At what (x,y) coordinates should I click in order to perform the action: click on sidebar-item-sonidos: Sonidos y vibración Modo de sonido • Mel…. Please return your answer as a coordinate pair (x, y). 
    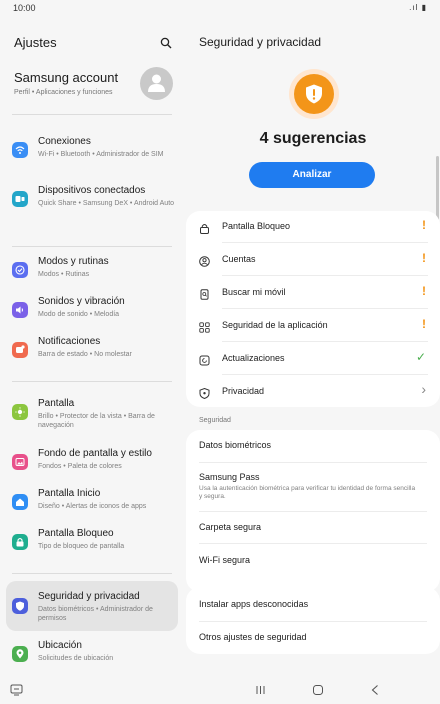
    Looking at the image, I should click on (92, 311).